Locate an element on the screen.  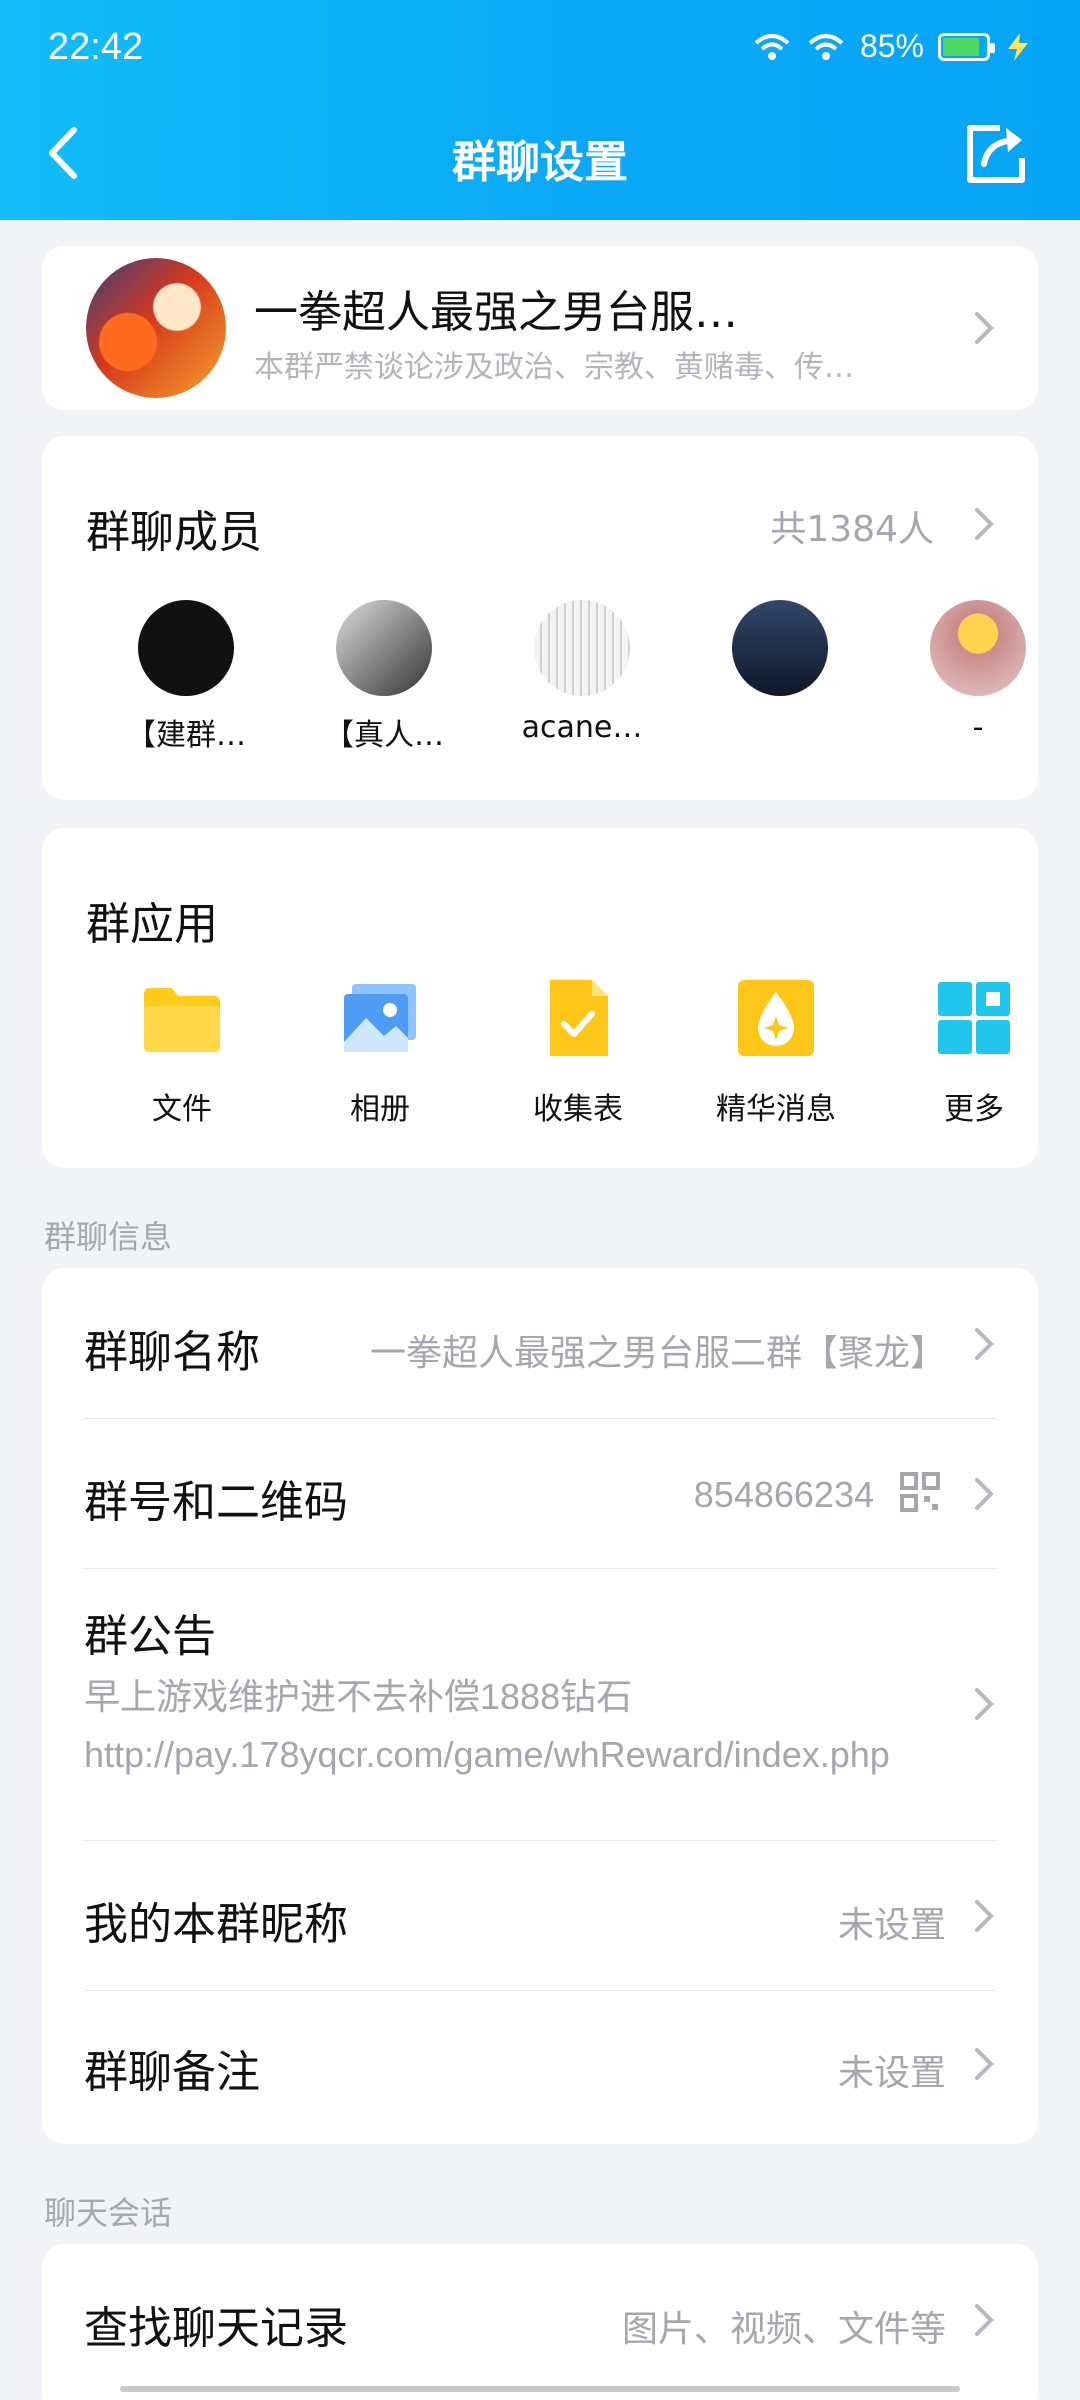
app-essence: 精华消息 is located at coordinates (776, 1053).